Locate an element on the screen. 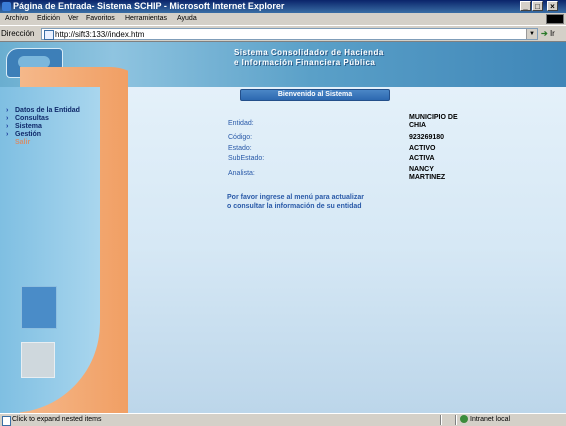 Image resolution: width=566 pixels, height=426 pixels. field-label-subestado: SubEstado: is located at coordinates (246, 158).